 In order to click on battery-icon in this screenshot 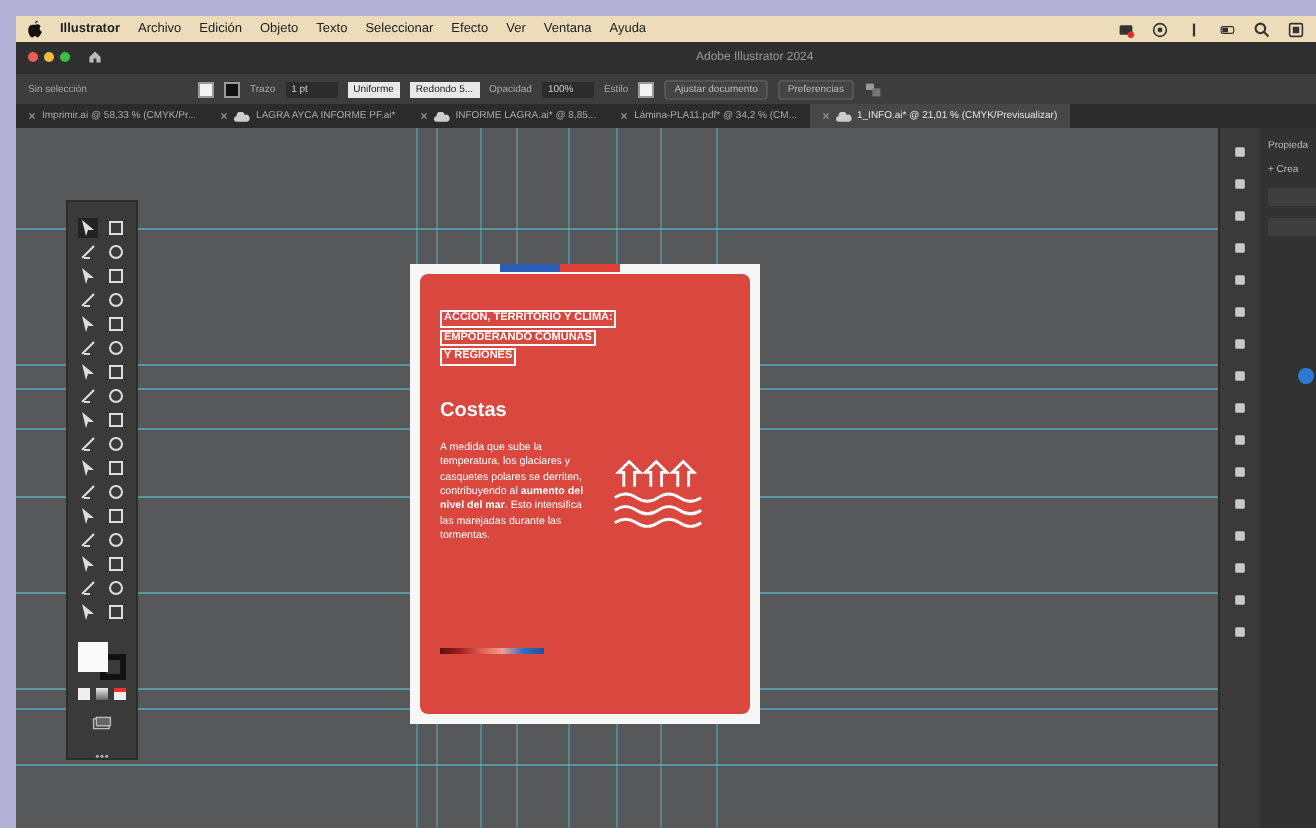, I will do `click(1228, 29)`.